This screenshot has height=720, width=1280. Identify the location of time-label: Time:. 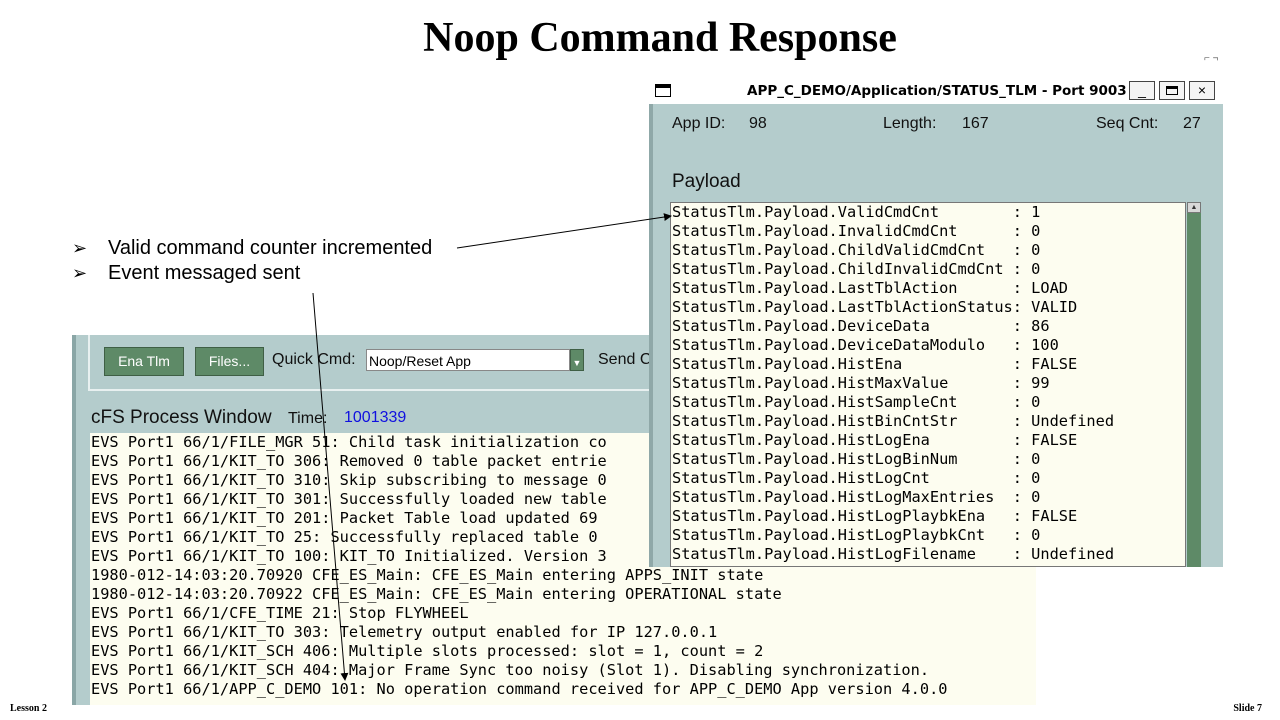
(308, 418).